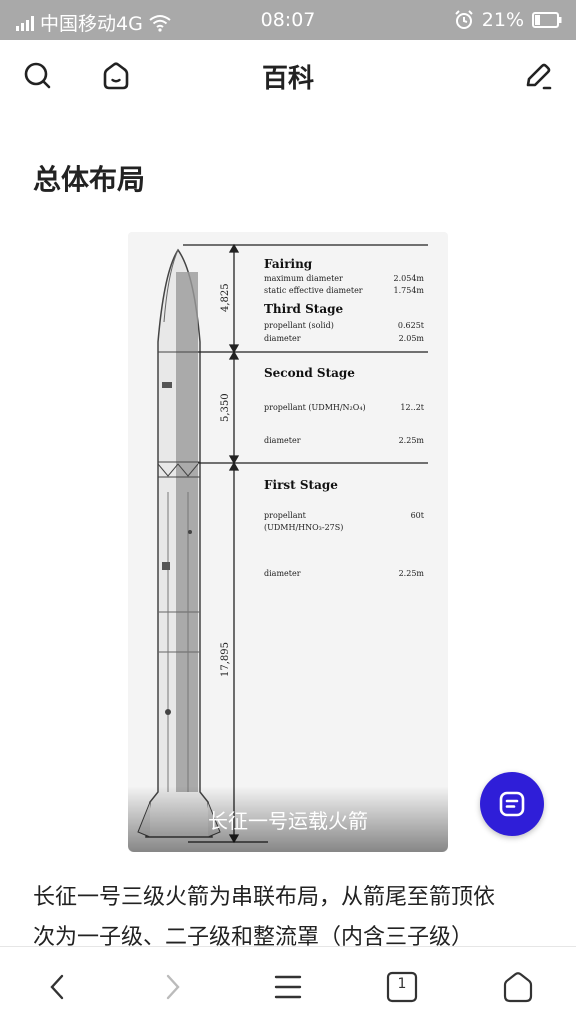 The image size is (576, 1024). I want to click on tabs-button: 1, so click(402, 987).